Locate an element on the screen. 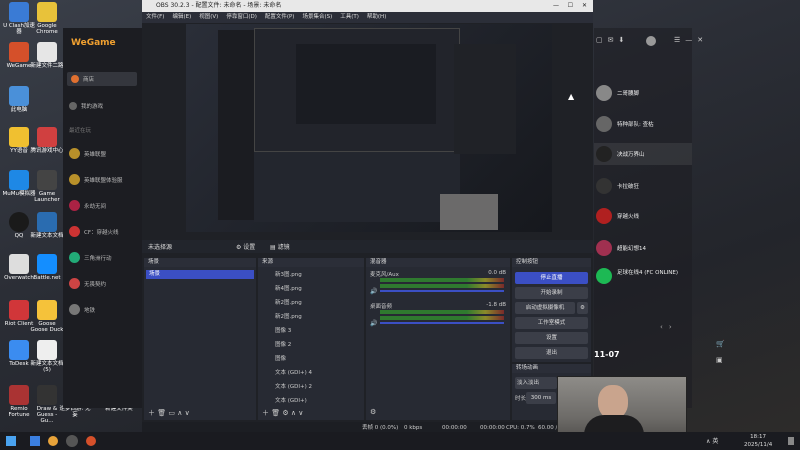  chrome-icon is located at coordinates (53, 441).